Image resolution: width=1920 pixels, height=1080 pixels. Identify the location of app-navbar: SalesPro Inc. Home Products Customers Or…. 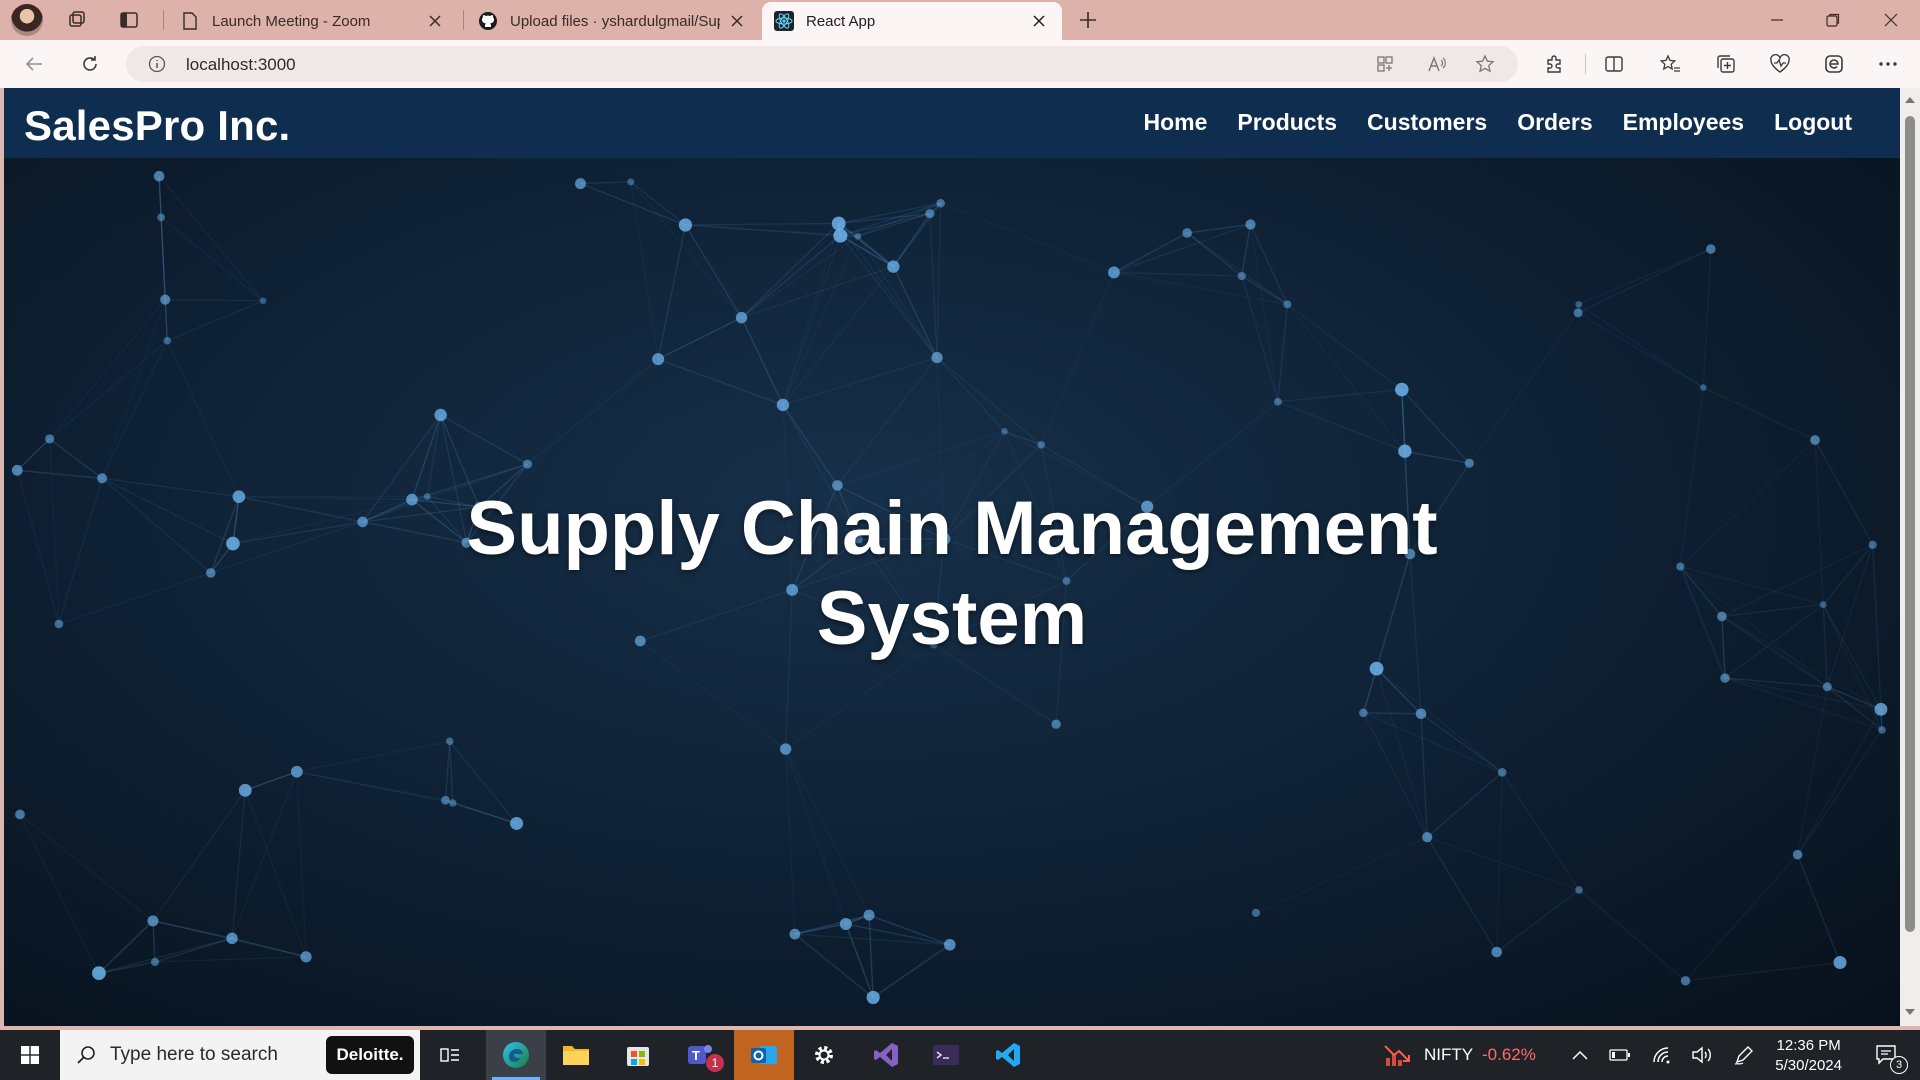
(952, 123).